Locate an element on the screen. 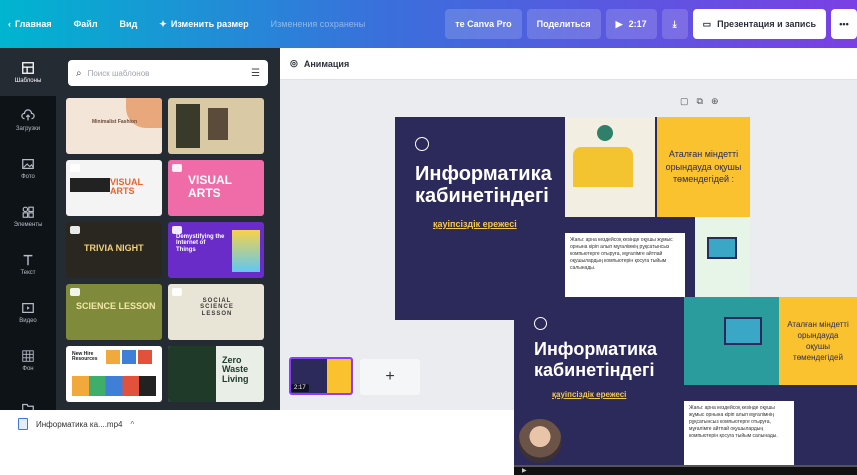  template-title: SOCIAL SCIENCE LESSON is located at coordinates (217, 307).